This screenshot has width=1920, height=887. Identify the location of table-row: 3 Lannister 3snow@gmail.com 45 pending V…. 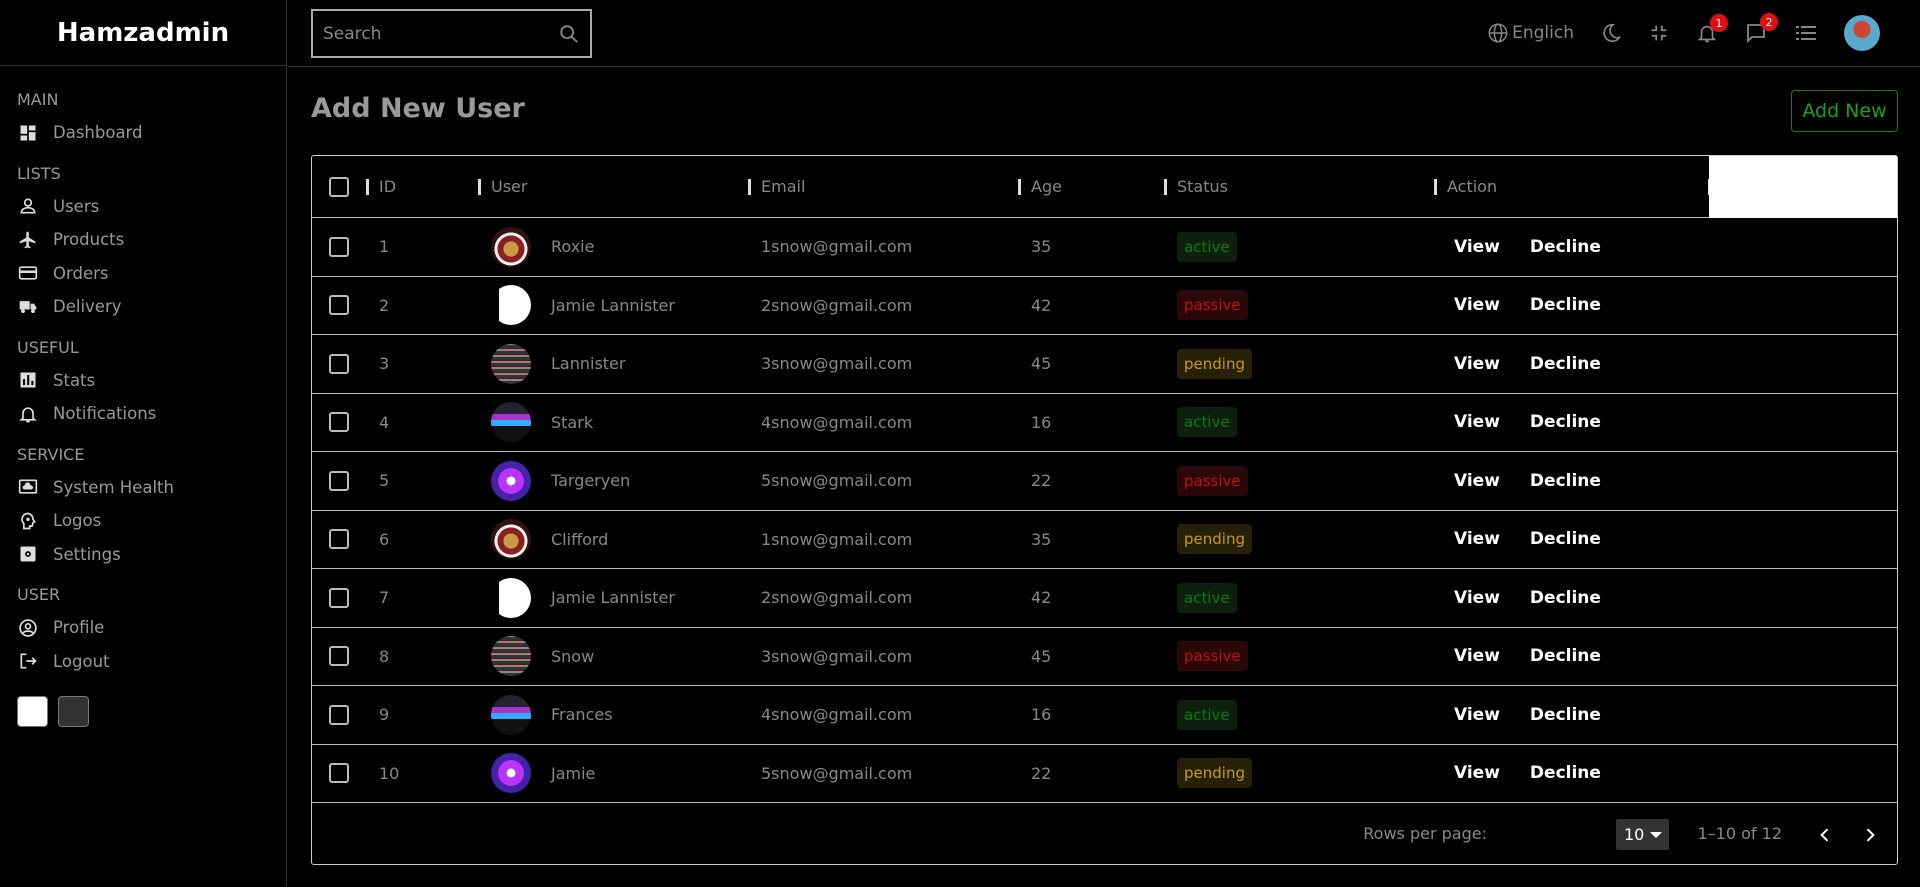
(1104, 364).